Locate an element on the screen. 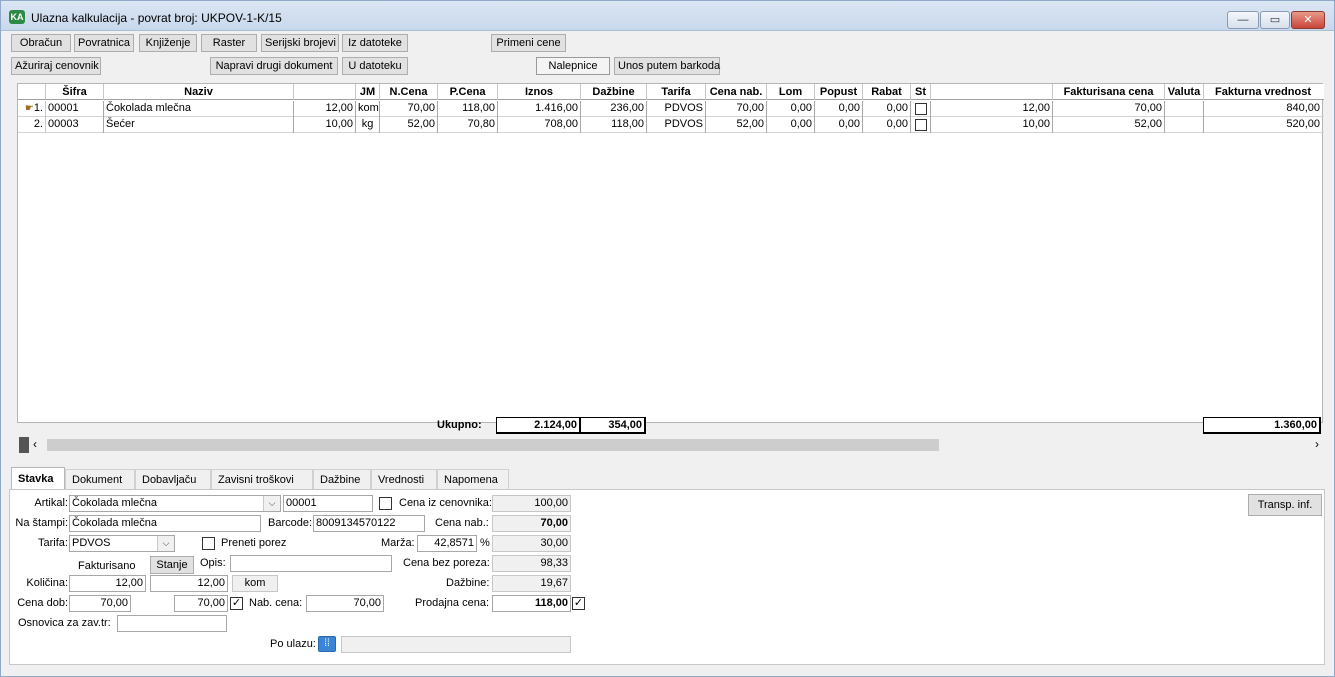  cell-cena-nab: 52,00 is located at coordinates (736, 125).